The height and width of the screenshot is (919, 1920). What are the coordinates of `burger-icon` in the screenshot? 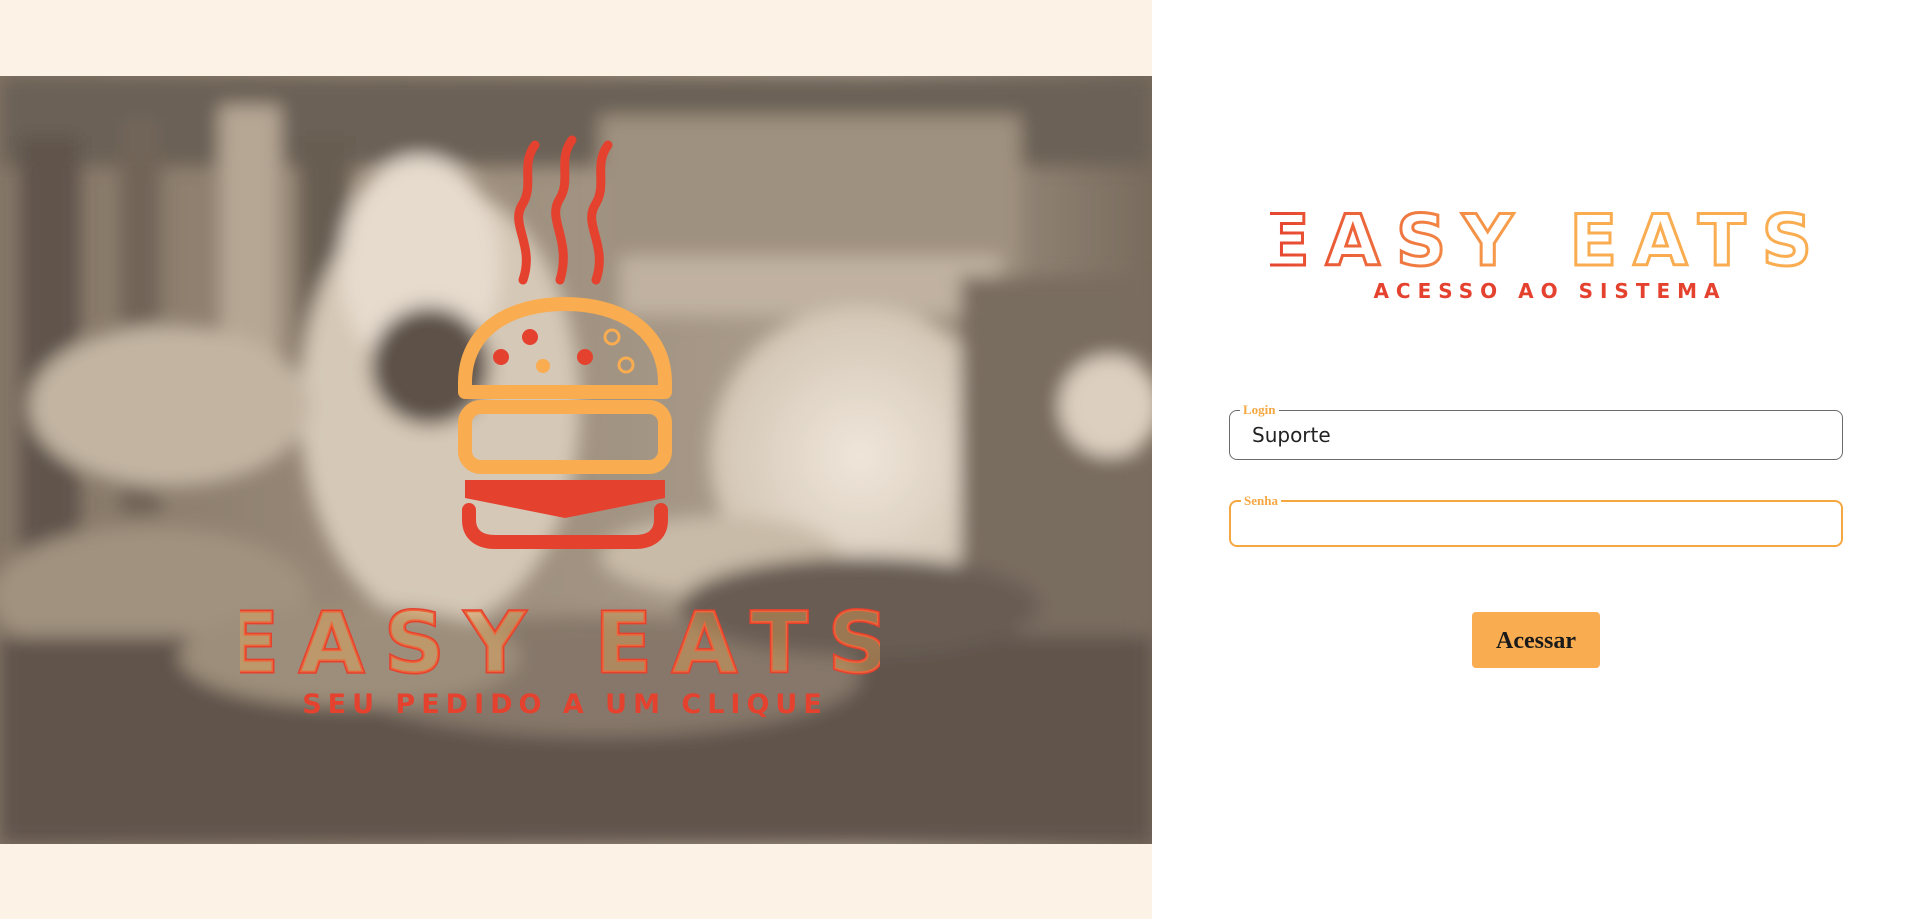 It's located at (565, 423).